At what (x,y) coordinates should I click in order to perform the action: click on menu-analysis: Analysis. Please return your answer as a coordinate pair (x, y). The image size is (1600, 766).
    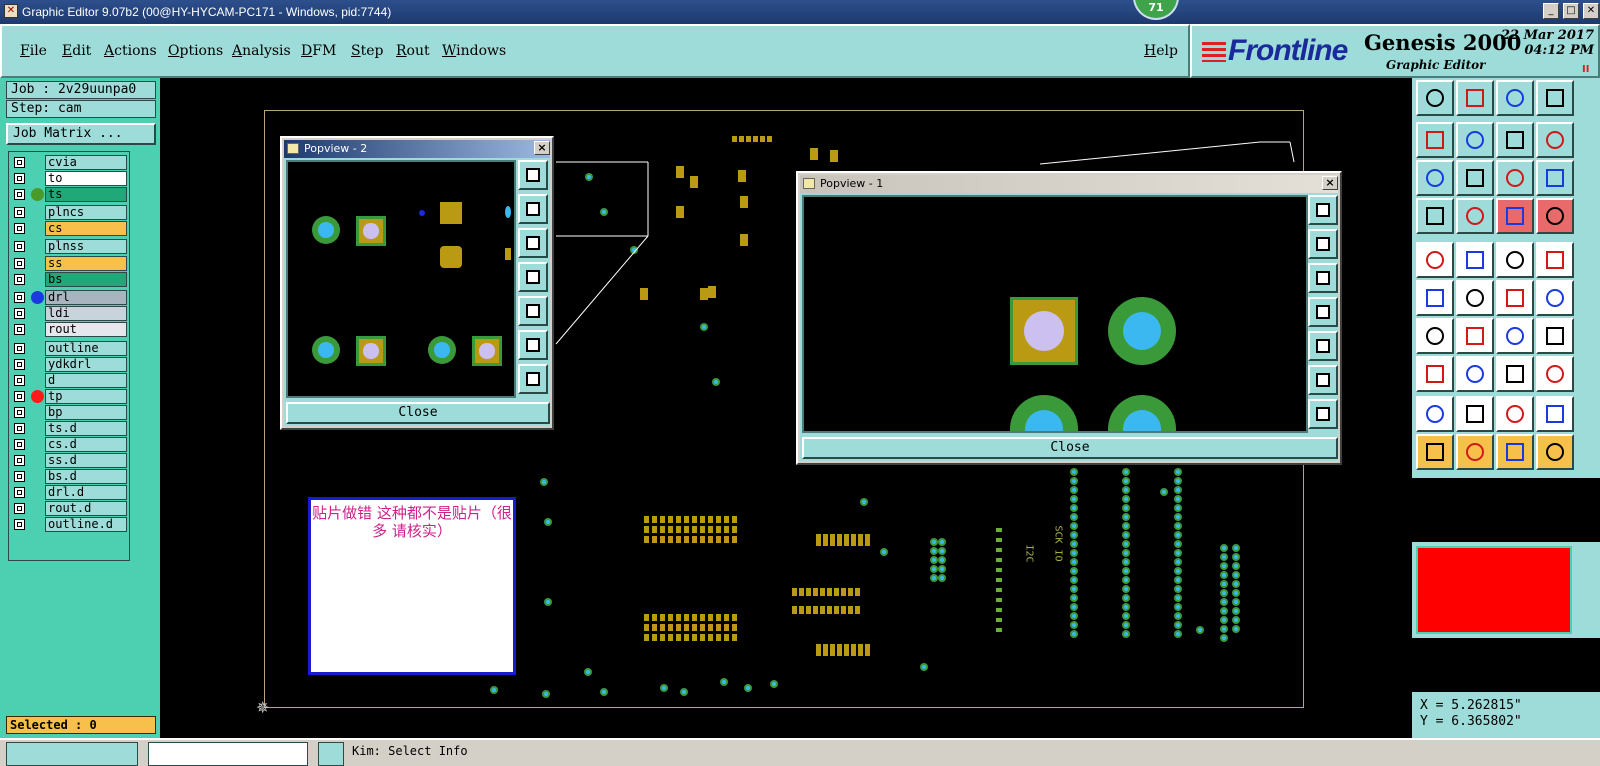
    Looking at the image, I should click on (261, 51).